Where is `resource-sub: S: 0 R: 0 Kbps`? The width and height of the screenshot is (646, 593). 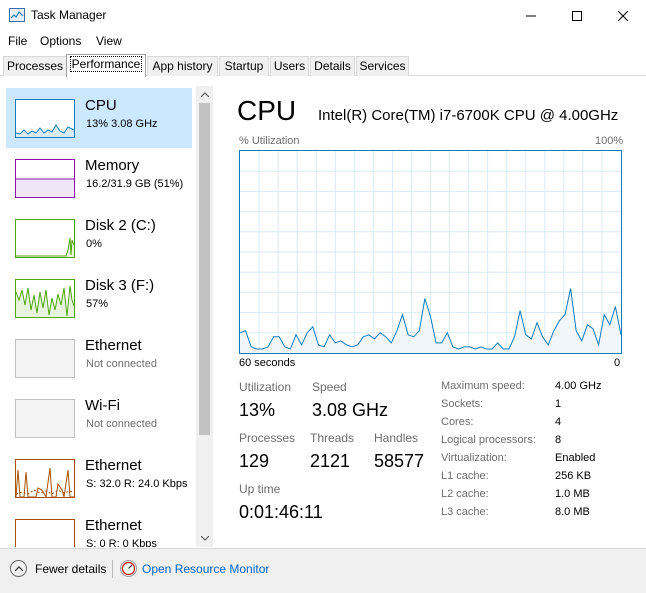
resource-sub: S: 0 R: 0 Kbps is located at coordinates (121, 542).